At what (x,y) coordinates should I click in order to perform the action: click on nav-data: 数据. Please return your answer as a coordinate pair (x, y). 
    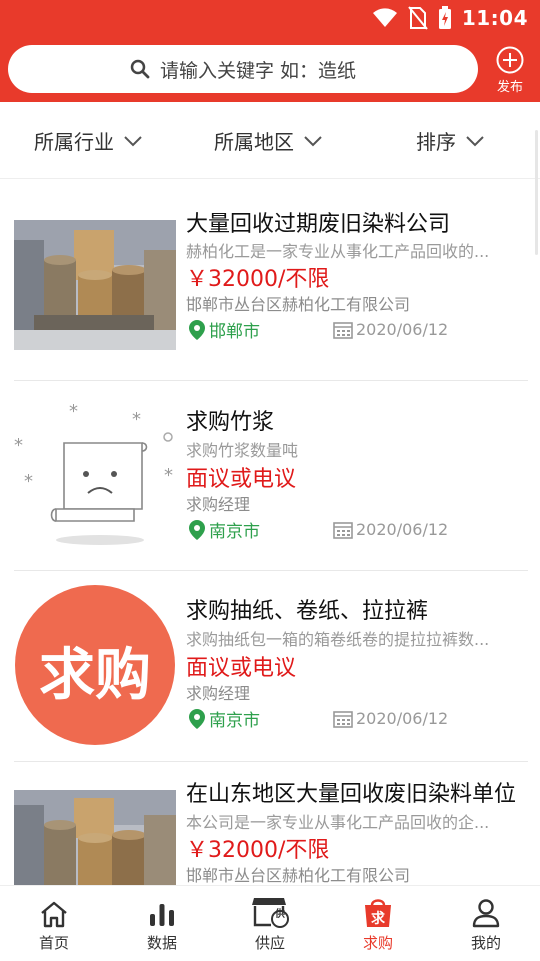
    Looking at the image, I should click on (162, 923).